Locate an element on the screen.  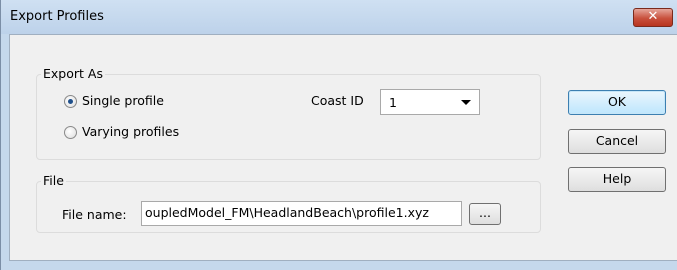
file-group-label: File is located at coordinates (53, 180).